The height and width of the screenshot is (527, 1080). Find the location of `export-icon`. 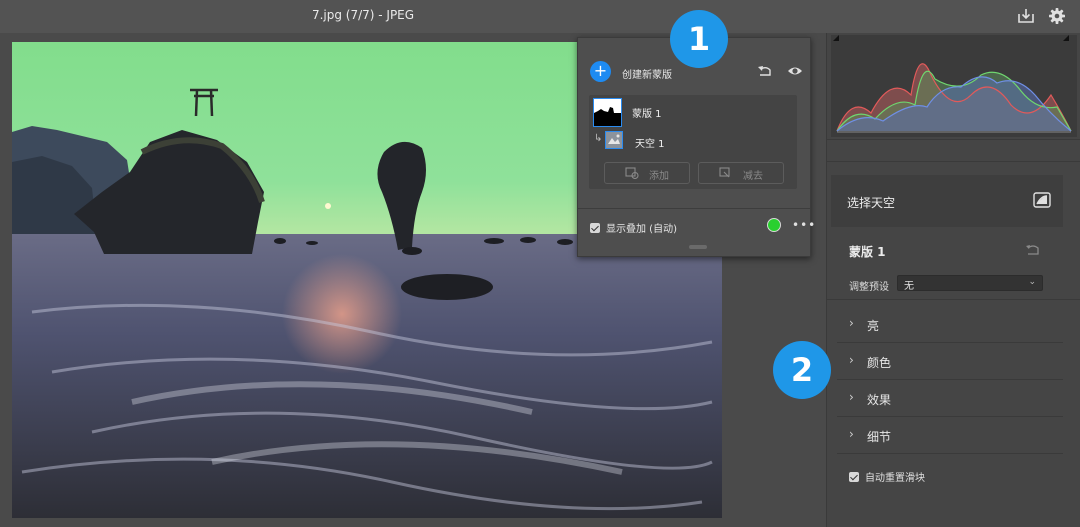

export-icon is located at coordinates (1026, 16).